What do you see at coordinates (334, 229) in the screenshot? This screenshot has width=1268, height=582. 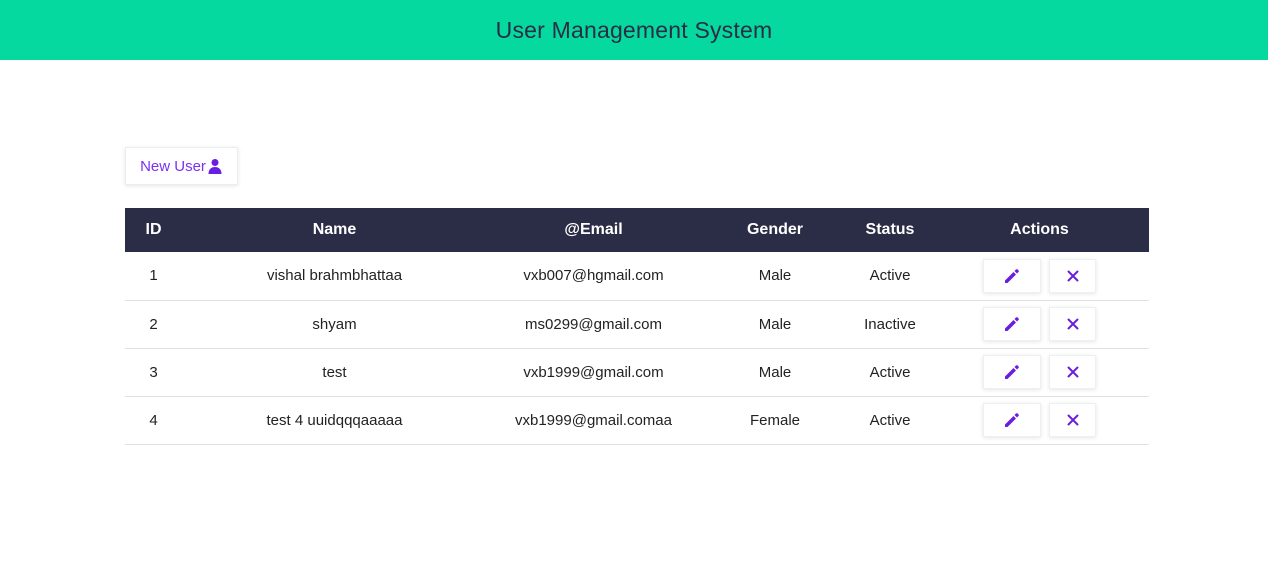 I see `column-header-name: Name` at bounding box center [334, 229].